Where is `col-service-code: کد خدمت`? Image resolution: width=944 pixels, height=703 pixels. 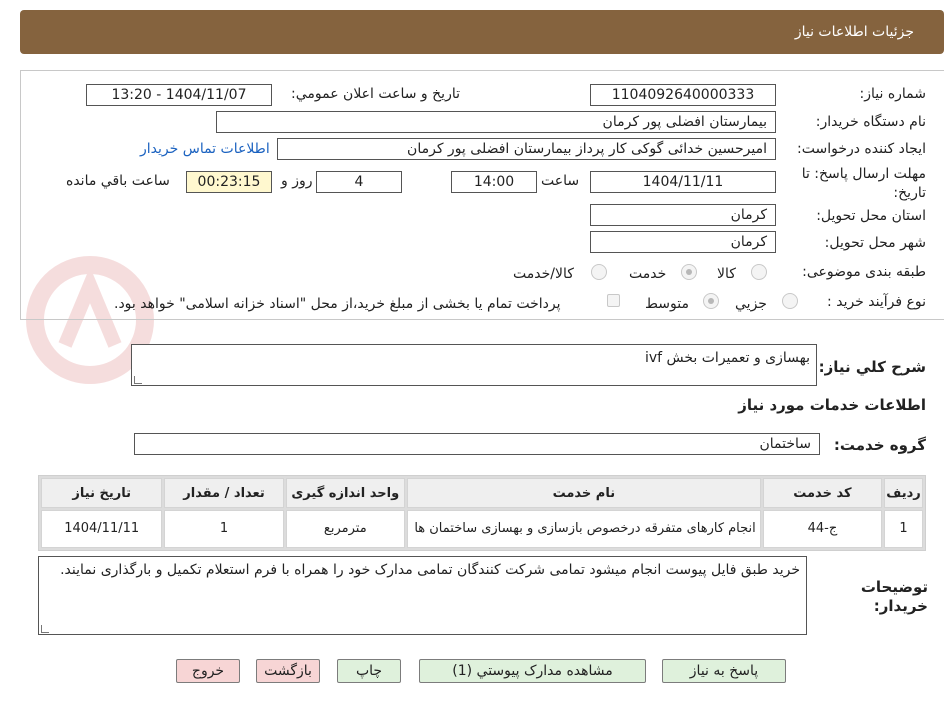 col-service-code: کد خدمت is located at coordinates (822, 493).